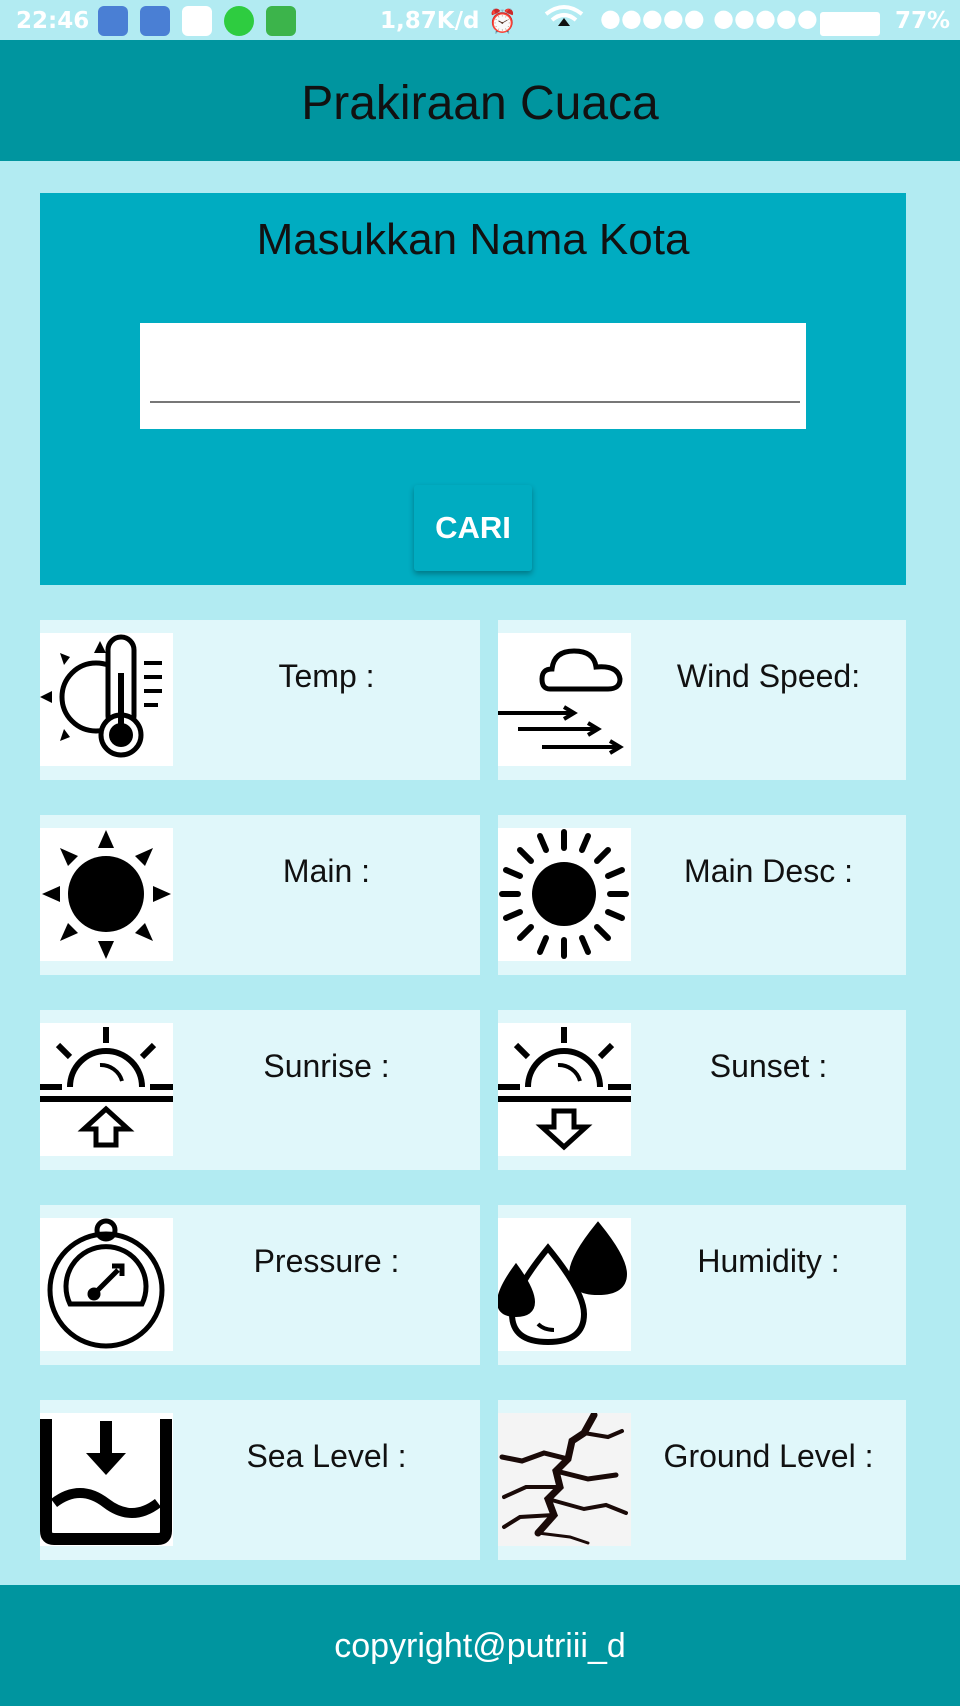 This screenshot has height=1706, width=960. What do you see at coordinates (768, 1261) in the screenshot?
I see `humidity-label: Humidity :` at bounding box center [768, 1261].